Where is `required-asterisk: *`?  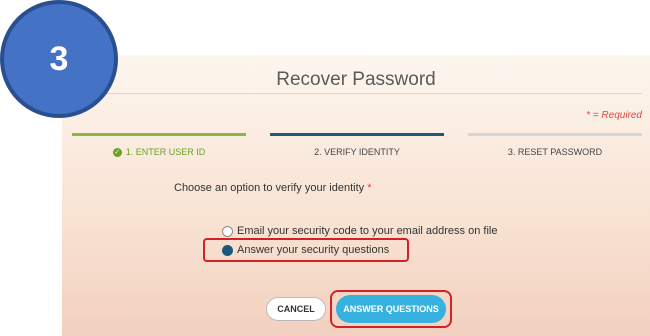
required-asterisk: * is located at coordinates (369, 188).